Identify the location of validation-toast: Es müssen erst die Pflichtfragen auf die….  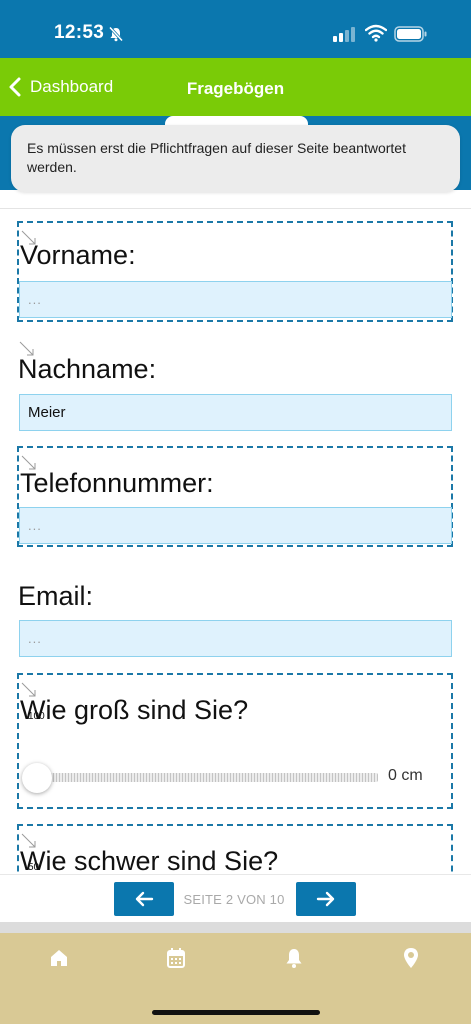
(235, 158).